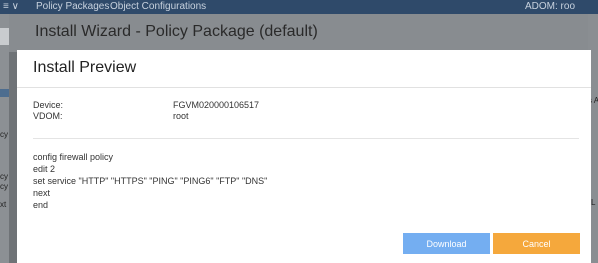 The height and width of the screenshot is (263, 598). Describe the element at coordinates (44, 169) in the screenshot. I see `cli-line: edit 2` at that location.